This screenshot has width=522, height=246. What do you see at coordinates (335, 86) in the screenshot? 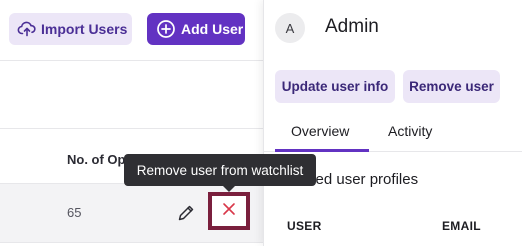
I see `update-user-info-button: Update user info` at bounding box center [335, 86].